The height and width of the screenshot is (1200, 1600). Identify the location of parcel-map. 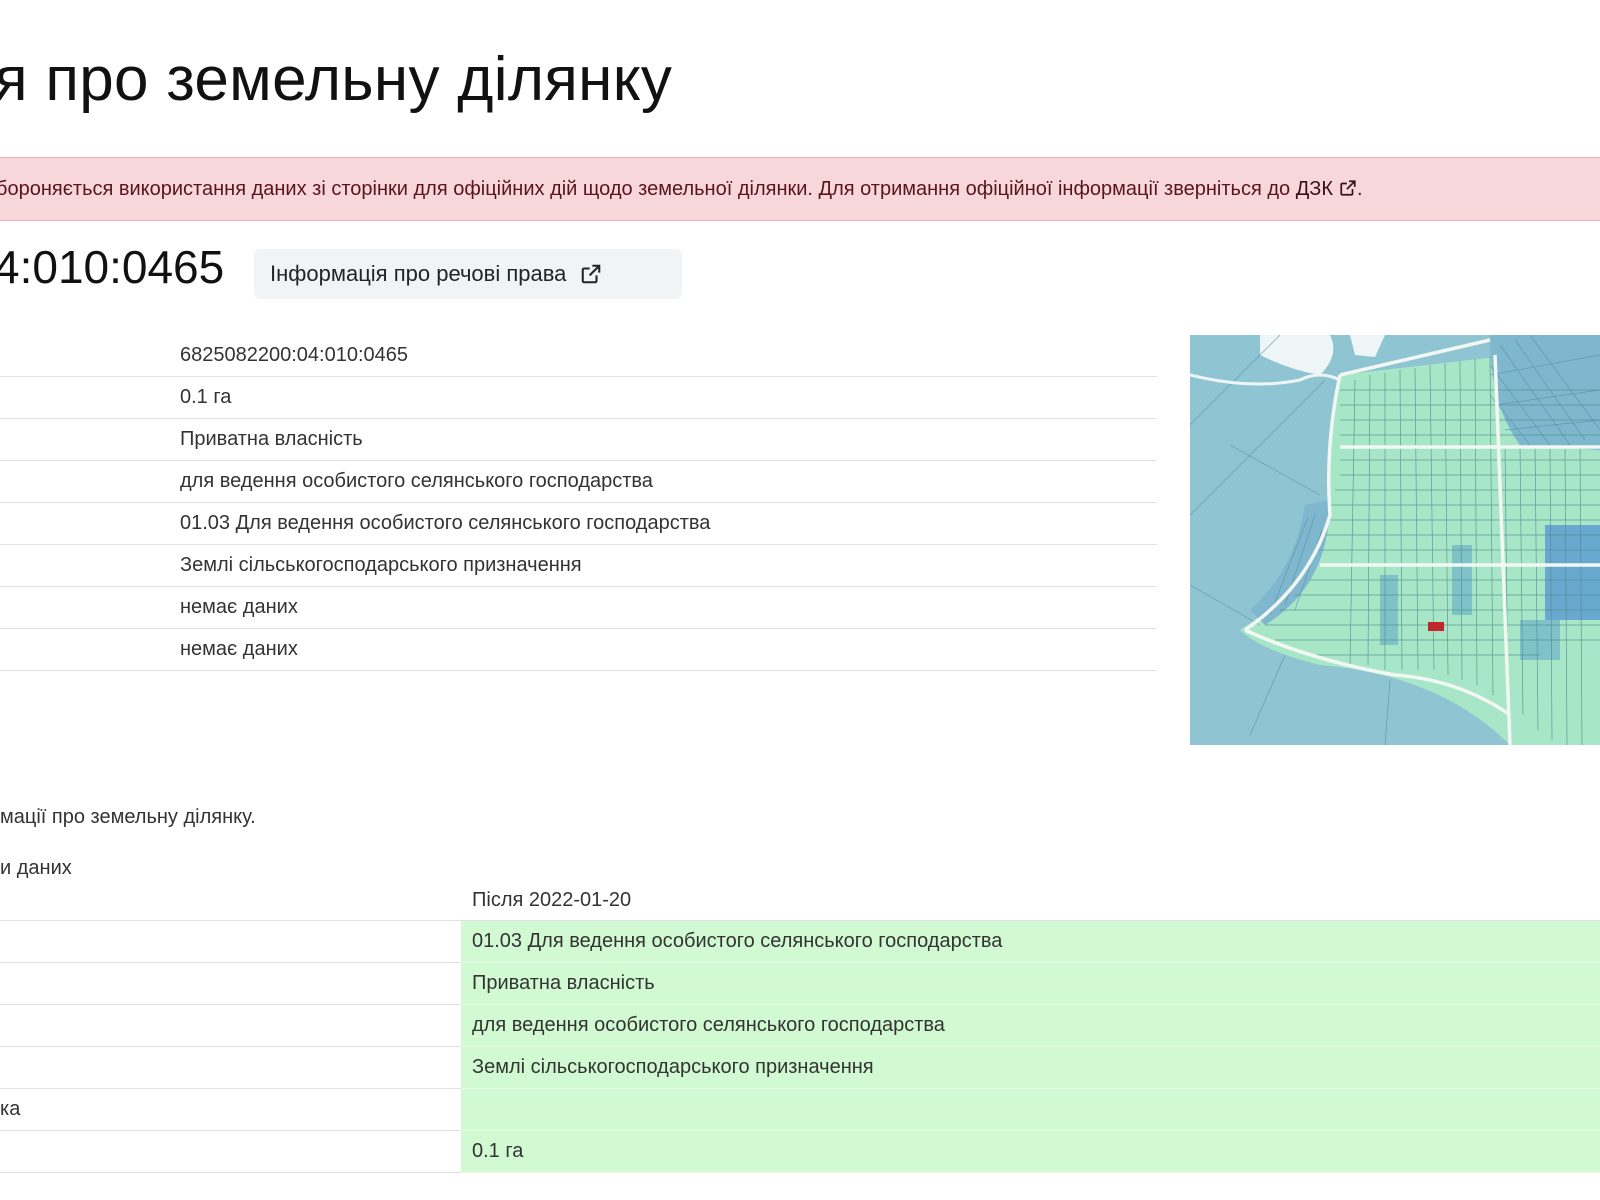
(1395, 540).